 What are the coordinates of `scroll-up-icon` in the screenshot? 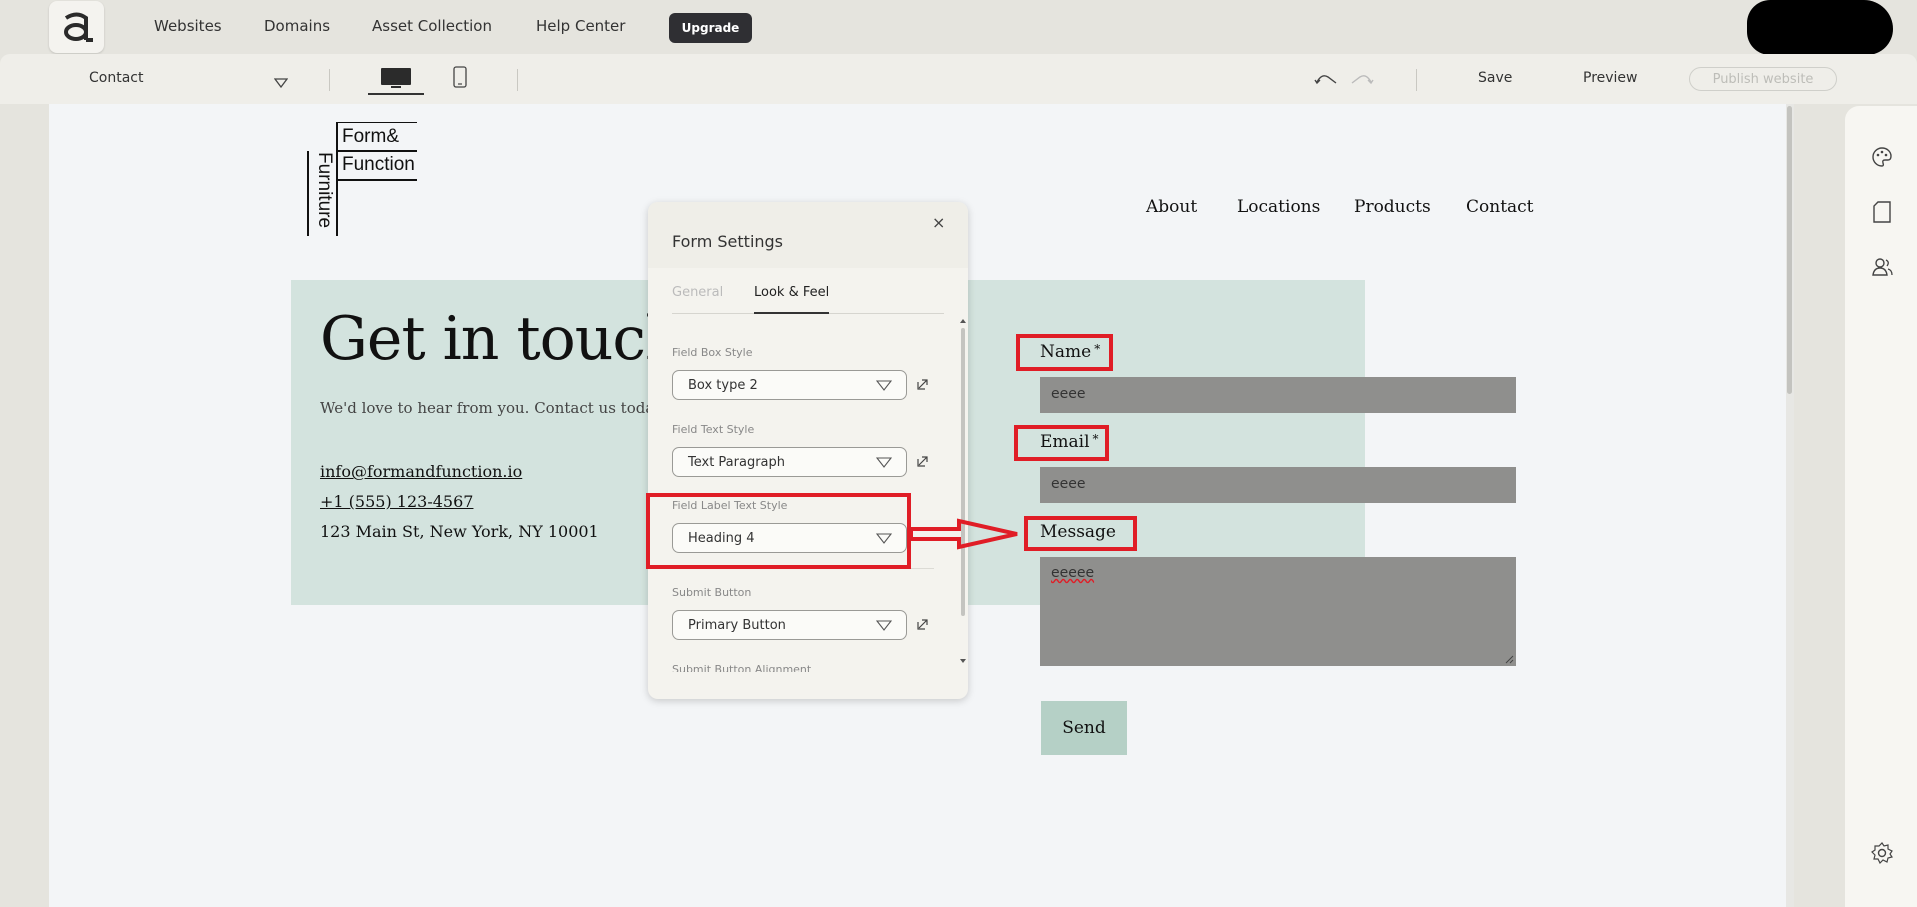 It's located at (963, 321).